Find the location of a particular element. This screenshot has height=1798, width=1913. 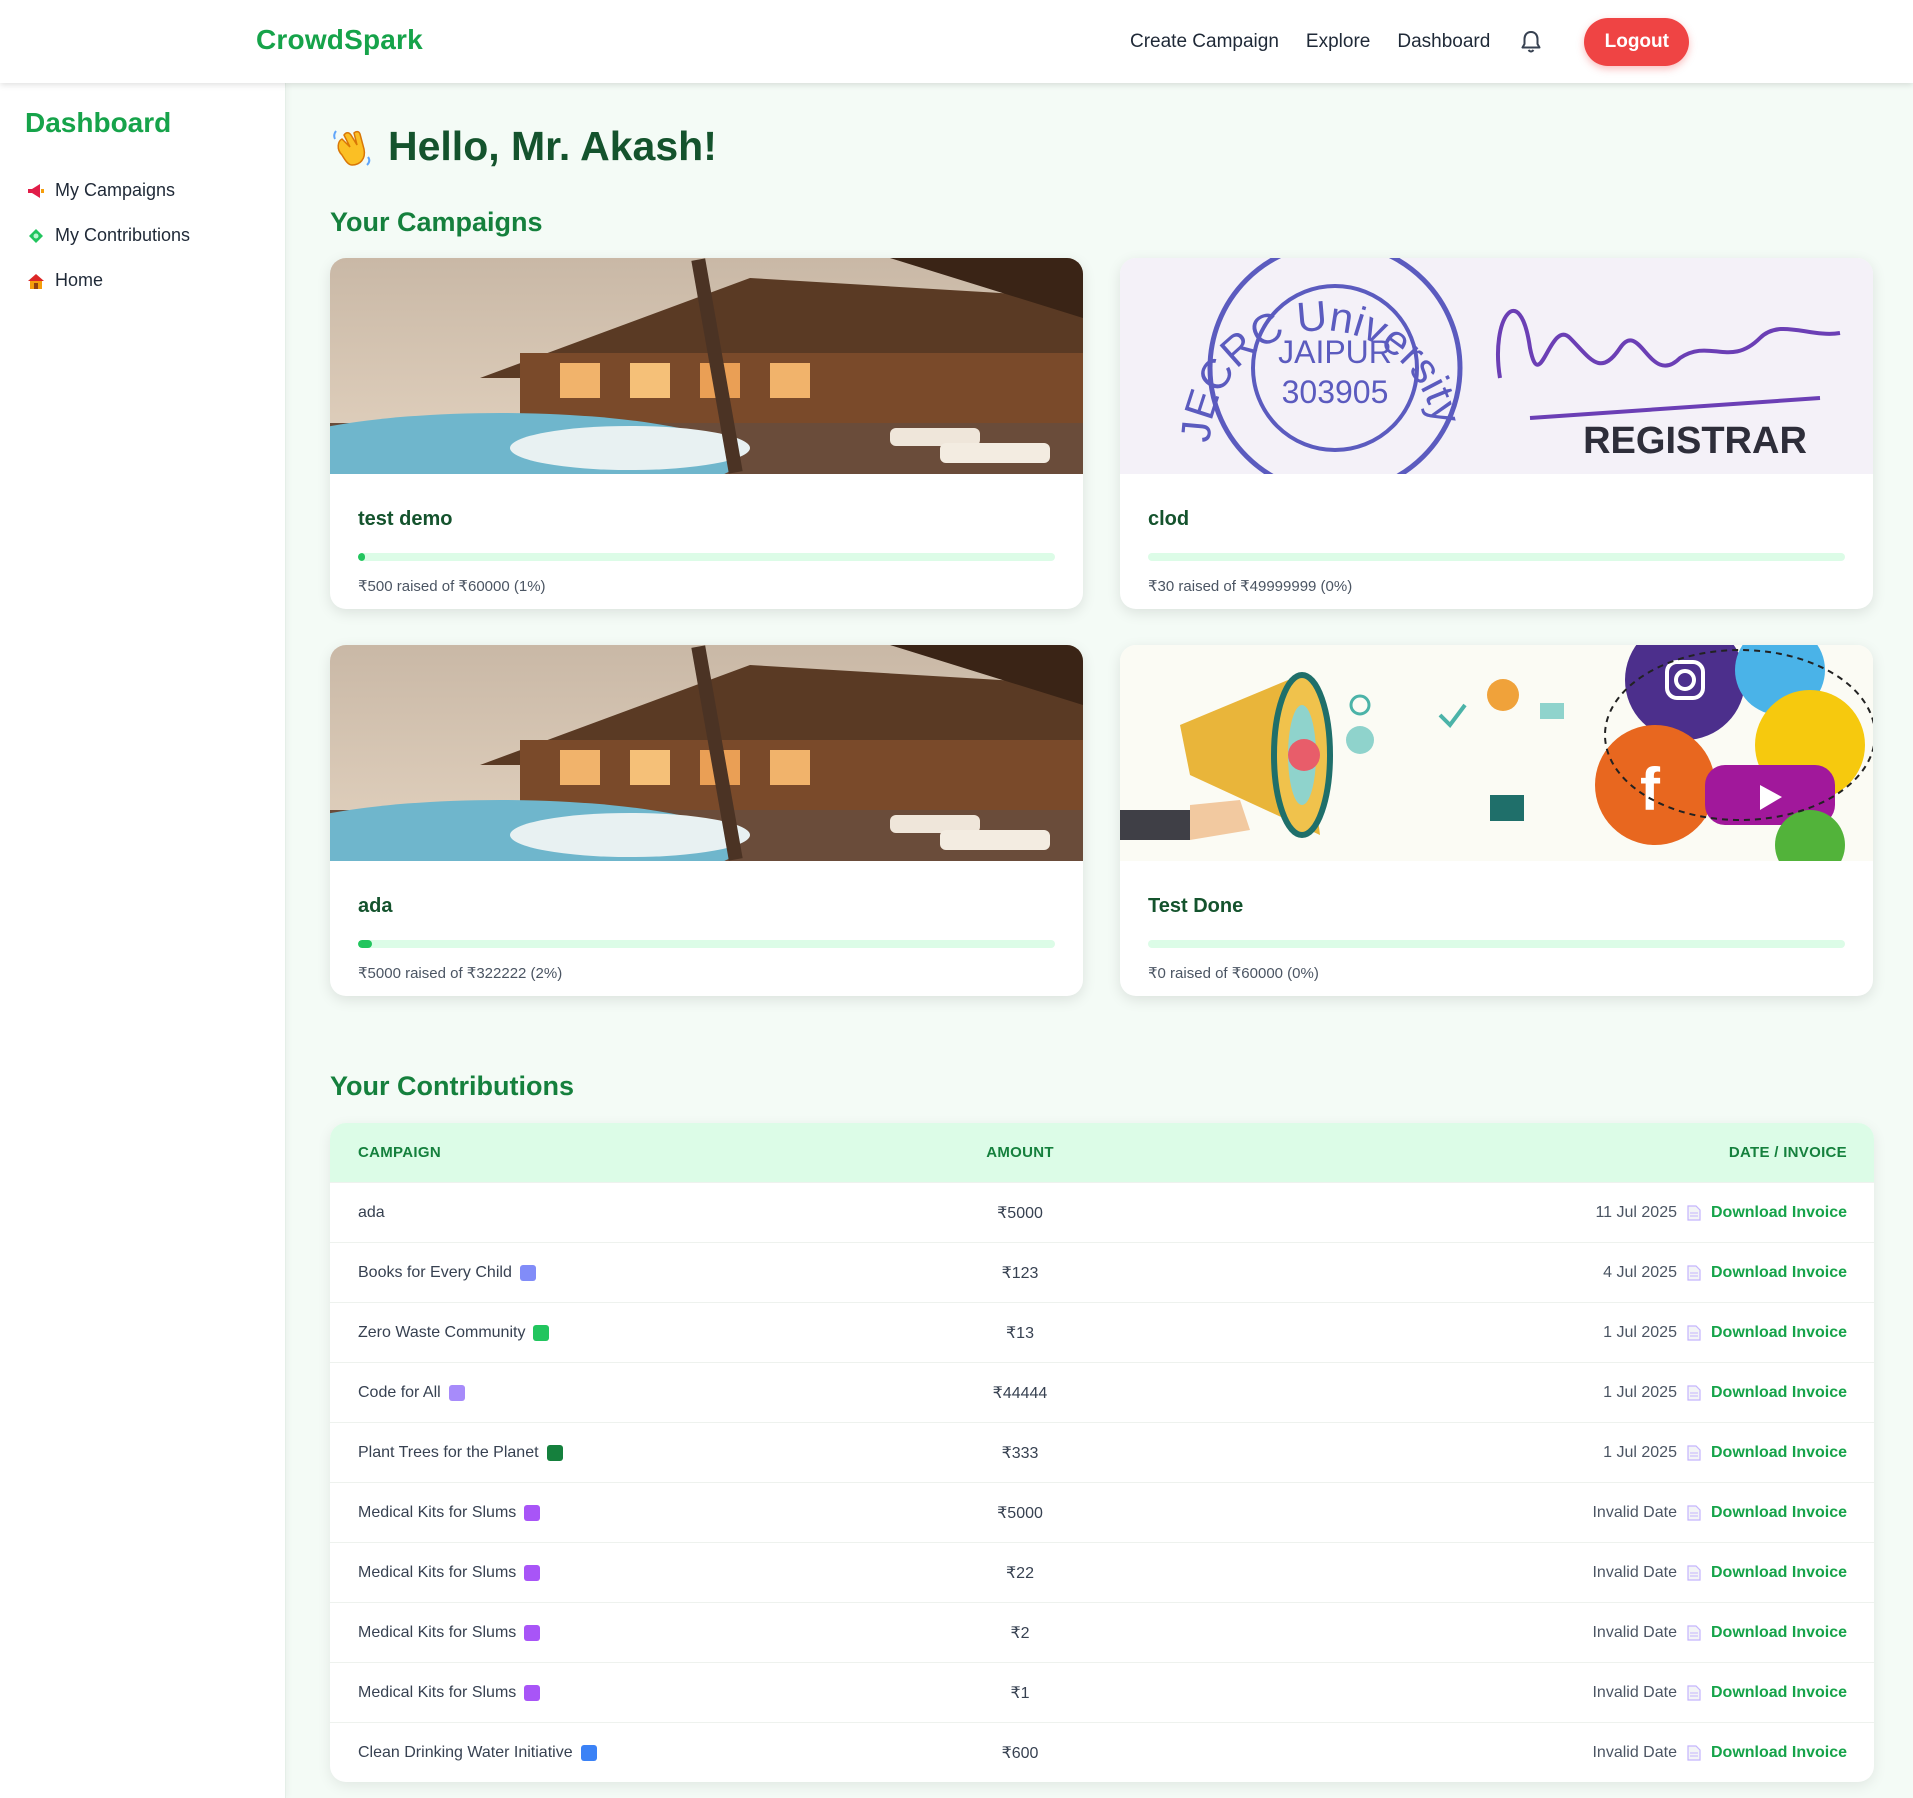

sidebar-item-home: Home is located at coordinates (65, 280).